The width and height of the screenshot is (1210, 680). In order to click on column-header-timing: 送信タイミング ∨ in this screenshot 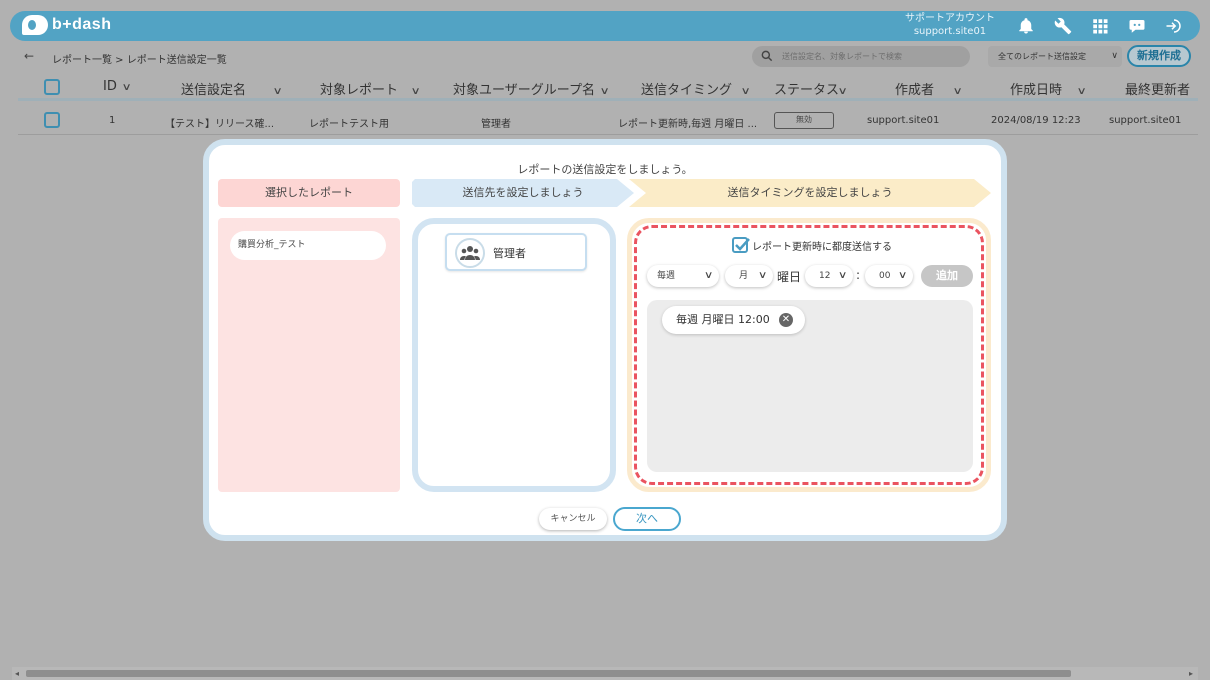, I will do `click(696, 88)`.